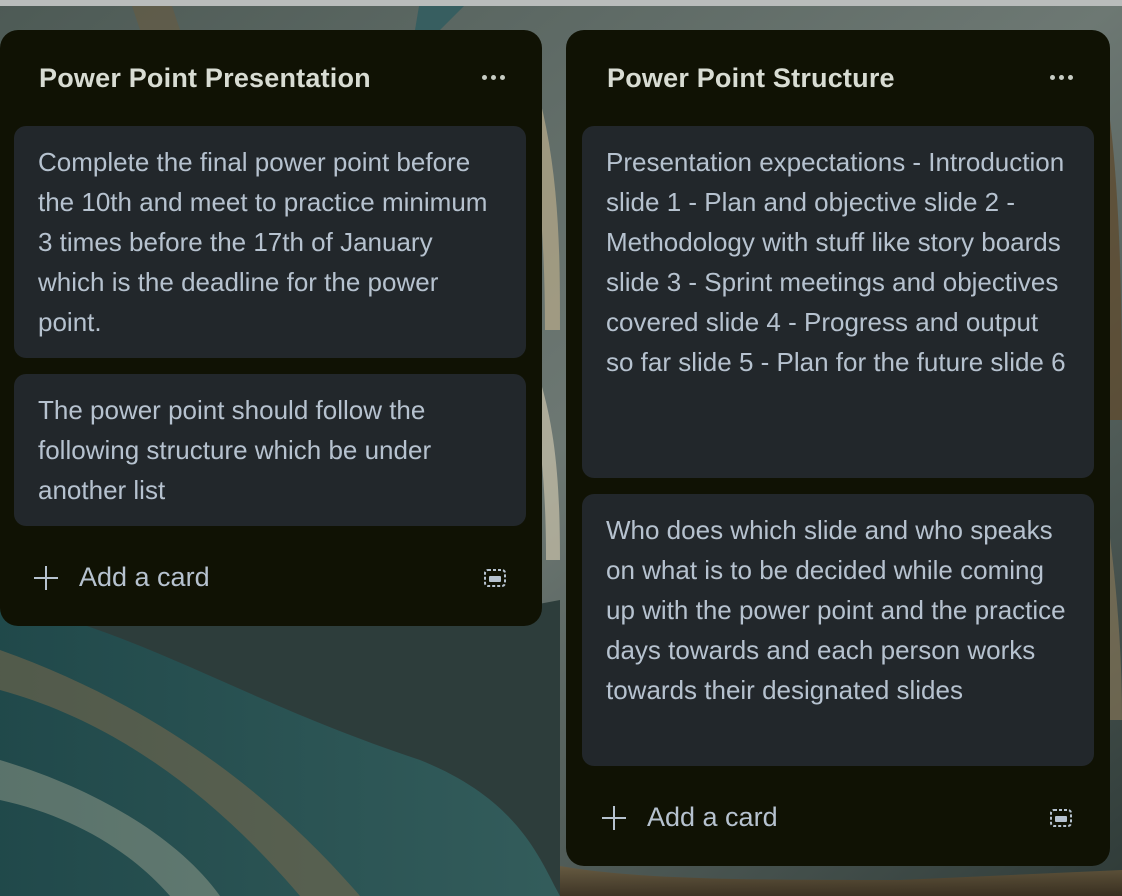  What do you see at coordinates (561, 3) in the screenshot?
I see `top-strip` at bounding box center [561, 3].